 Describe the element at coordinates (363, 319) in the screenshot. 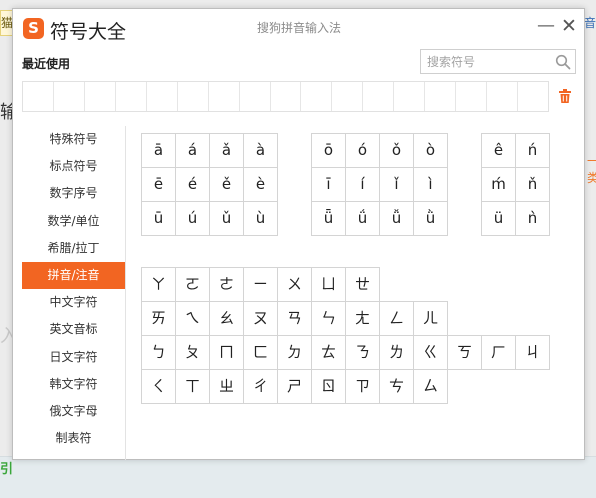

I see `symbol-cell: ㄤ` at that location.